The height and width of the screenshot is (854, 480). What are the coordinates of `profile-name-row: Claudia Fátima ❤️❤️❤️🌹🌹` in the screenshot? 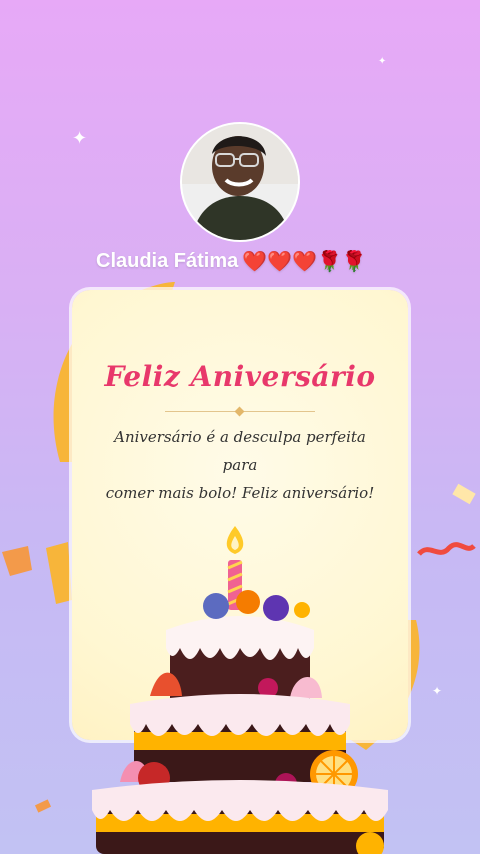 It's located at (231, 261).